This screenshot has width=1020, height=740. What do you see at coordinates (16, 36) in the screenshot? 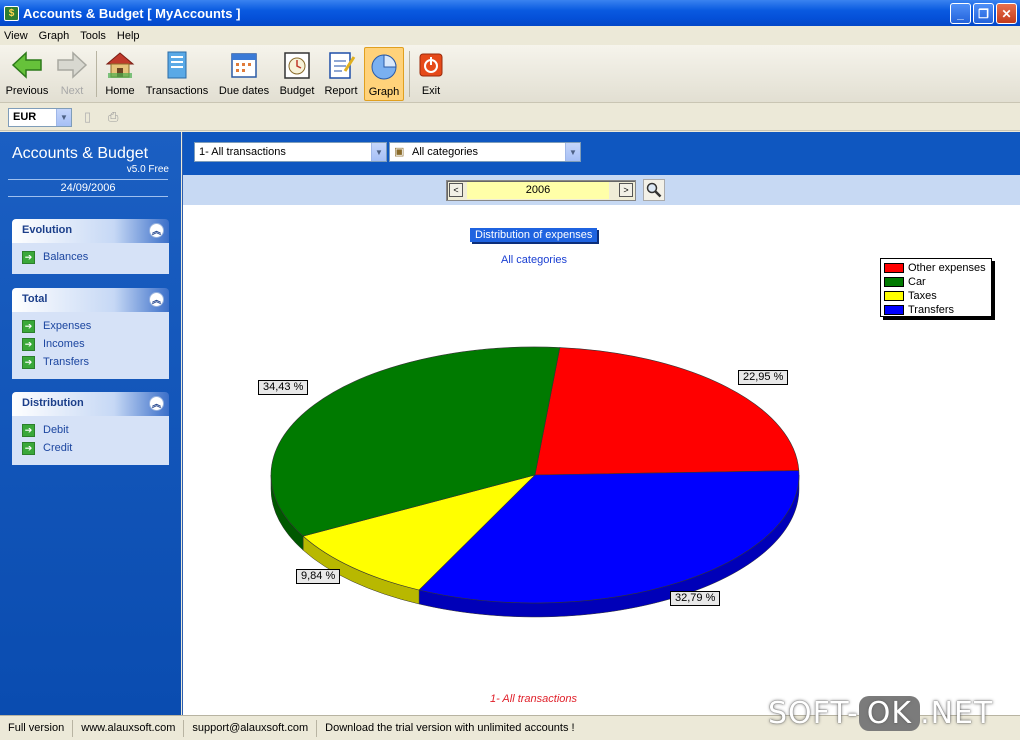
I see `menu-view: View` at bounding box center [16, 36].